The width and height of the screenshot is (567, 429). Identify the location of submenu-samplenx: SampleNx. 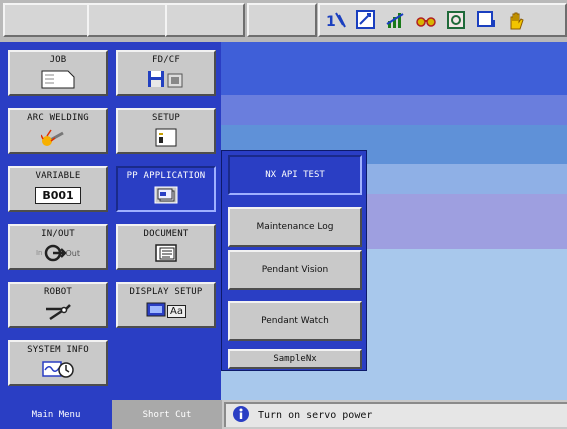
(295, 359).